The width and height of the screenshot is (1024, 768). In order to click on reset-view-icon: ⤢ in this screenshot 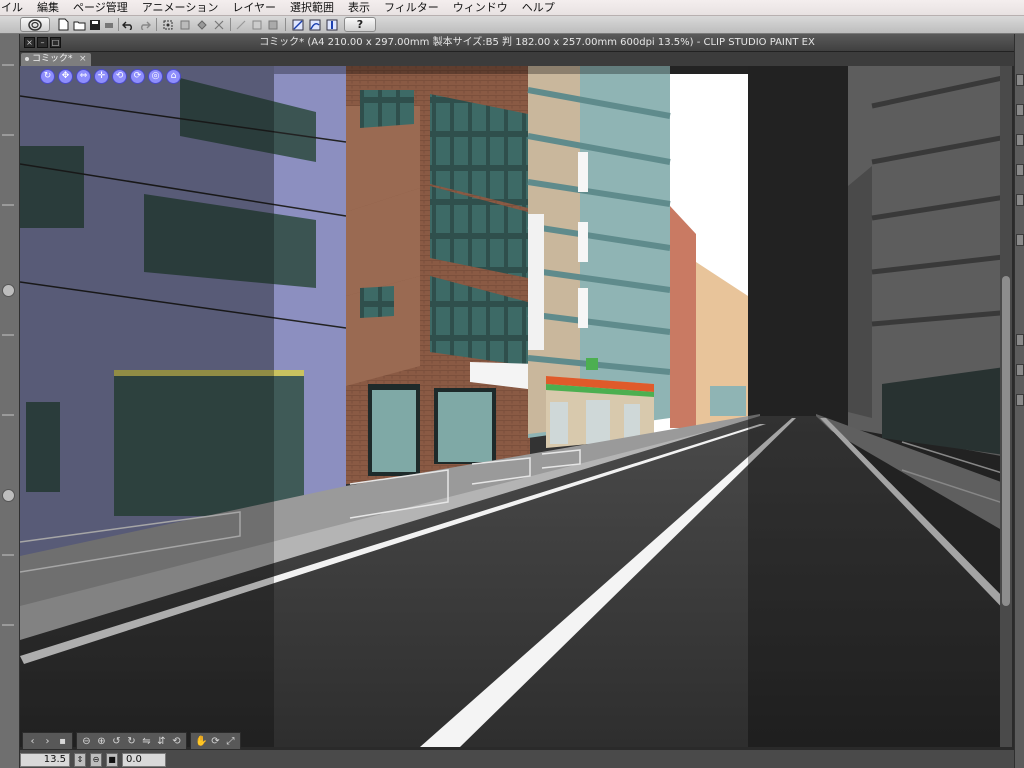, I will do `click(230, 741)`.